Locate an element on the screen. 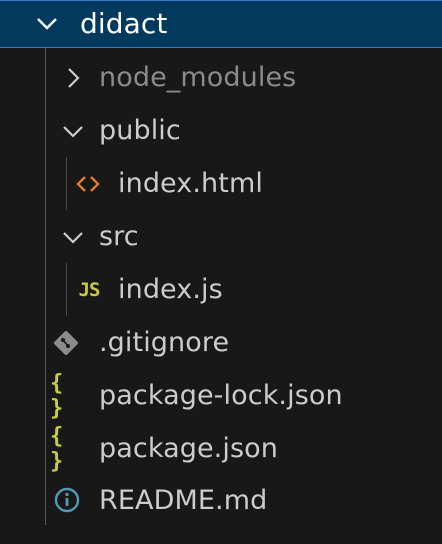  tree-item-package-lock-json: { } package-lock.json is located at coordinates (221, 395).